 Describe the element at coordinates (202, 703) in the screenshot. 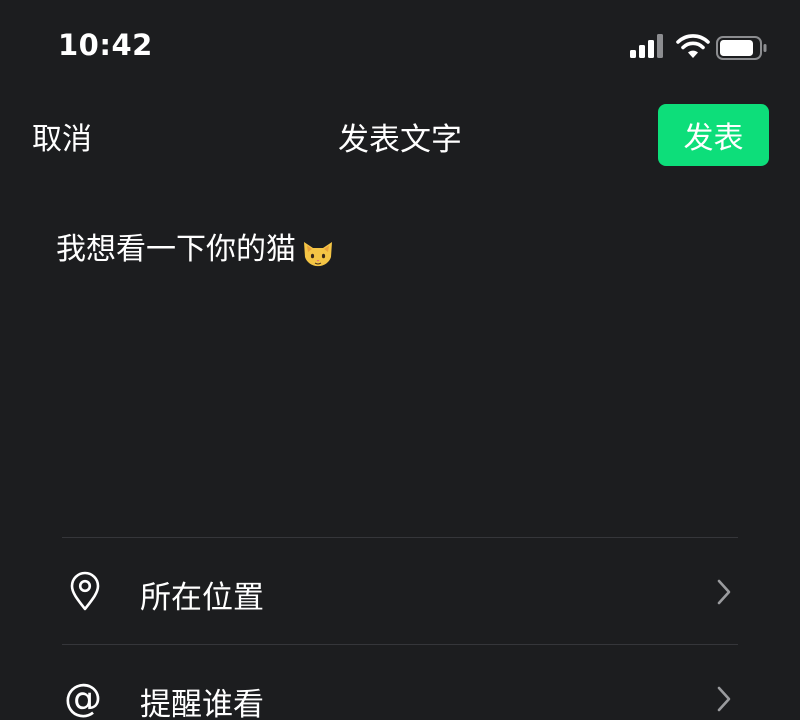

I see `mention-option-label: 提醒谁看` at that location.